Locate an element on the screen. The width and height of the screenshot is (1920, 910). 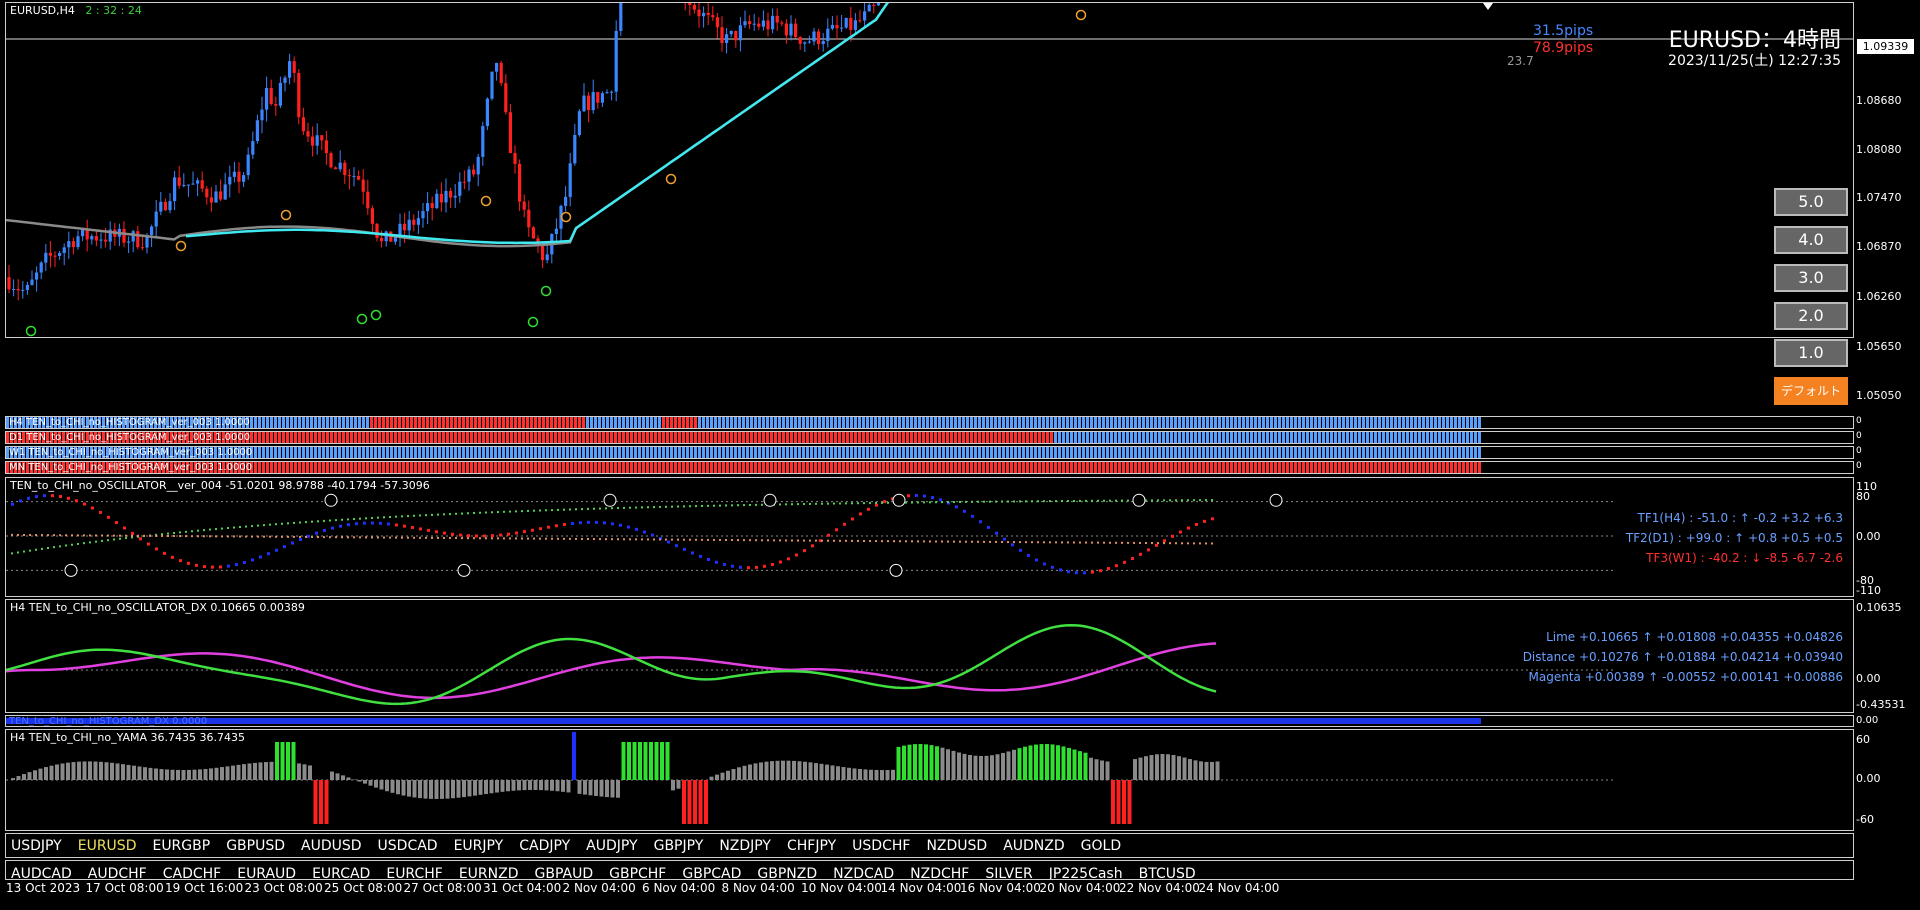
default-button: デフォルト is located at coordinates (1811, 391).